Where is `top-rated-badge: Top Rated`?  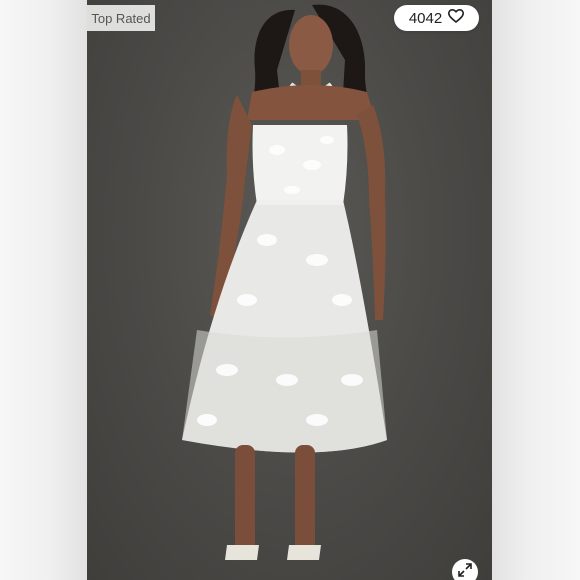 top-rated-badge: Top Rated is located at coordinates (121, 18).